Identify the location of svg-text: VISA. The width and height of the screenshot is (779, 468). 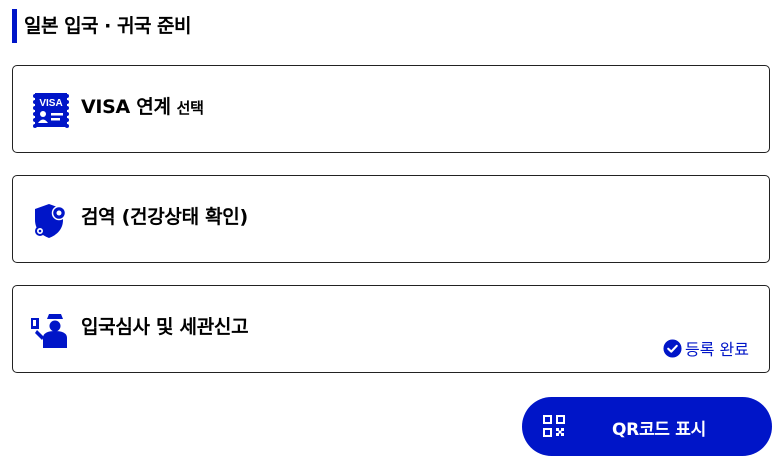
(50, 103).